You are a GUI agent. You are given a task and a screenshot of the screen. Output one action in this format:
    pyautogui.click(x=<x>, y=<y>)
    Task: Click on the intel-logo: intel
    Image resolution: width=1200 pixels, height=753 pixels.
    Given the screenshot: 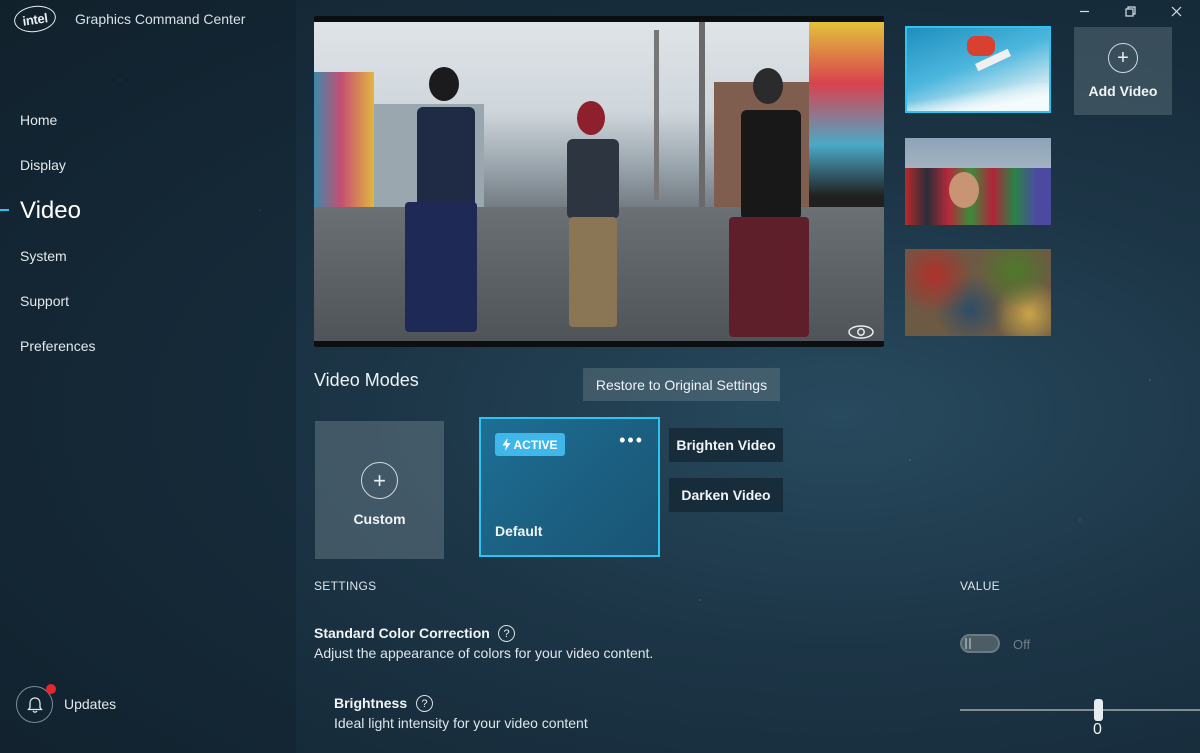 What is the action you would take?
    pyautogui.click(x=35, y=19)
    